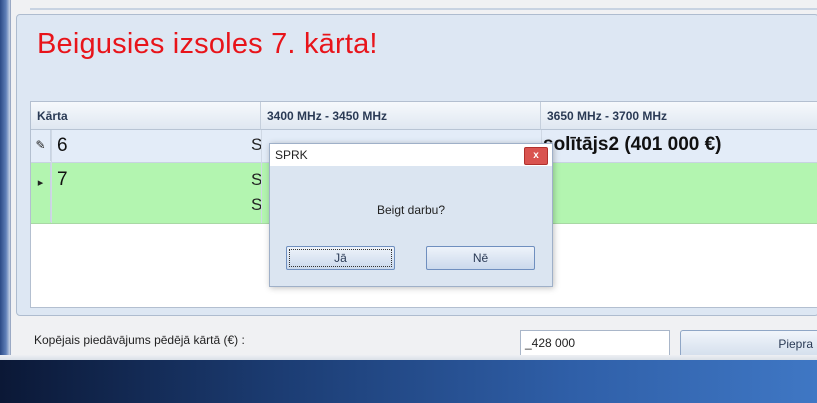 The width and height of the screenshot is (817, 403). What do you see at coordinates (41, 192) in the screenshot?
I see `current-row-arrow-icon: ▸` at bounding box center [41, 192].